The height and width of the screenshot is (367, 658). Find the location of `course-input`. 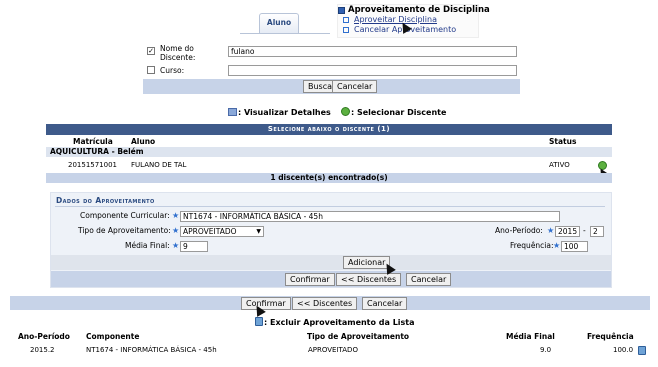

course-input is located at coordinates (372, 70).